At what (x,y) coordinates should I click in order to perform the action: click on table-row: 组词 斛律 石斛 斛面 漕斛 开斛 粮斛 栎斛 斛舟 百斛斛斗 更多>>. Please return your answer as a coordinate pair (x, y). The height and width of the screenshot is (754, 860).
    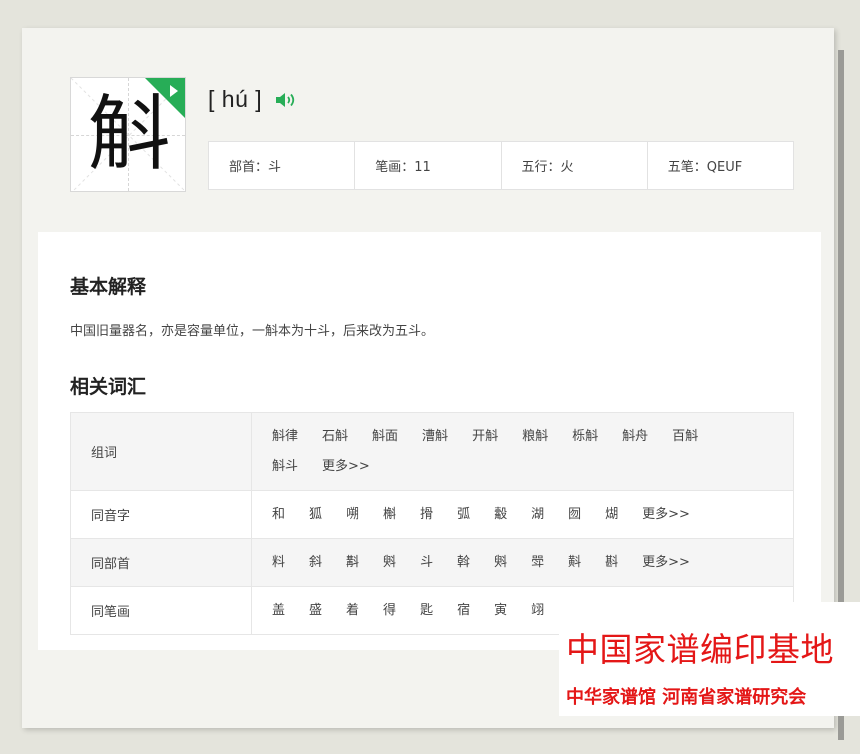
    Looking at the image, I should click on (432, 451).